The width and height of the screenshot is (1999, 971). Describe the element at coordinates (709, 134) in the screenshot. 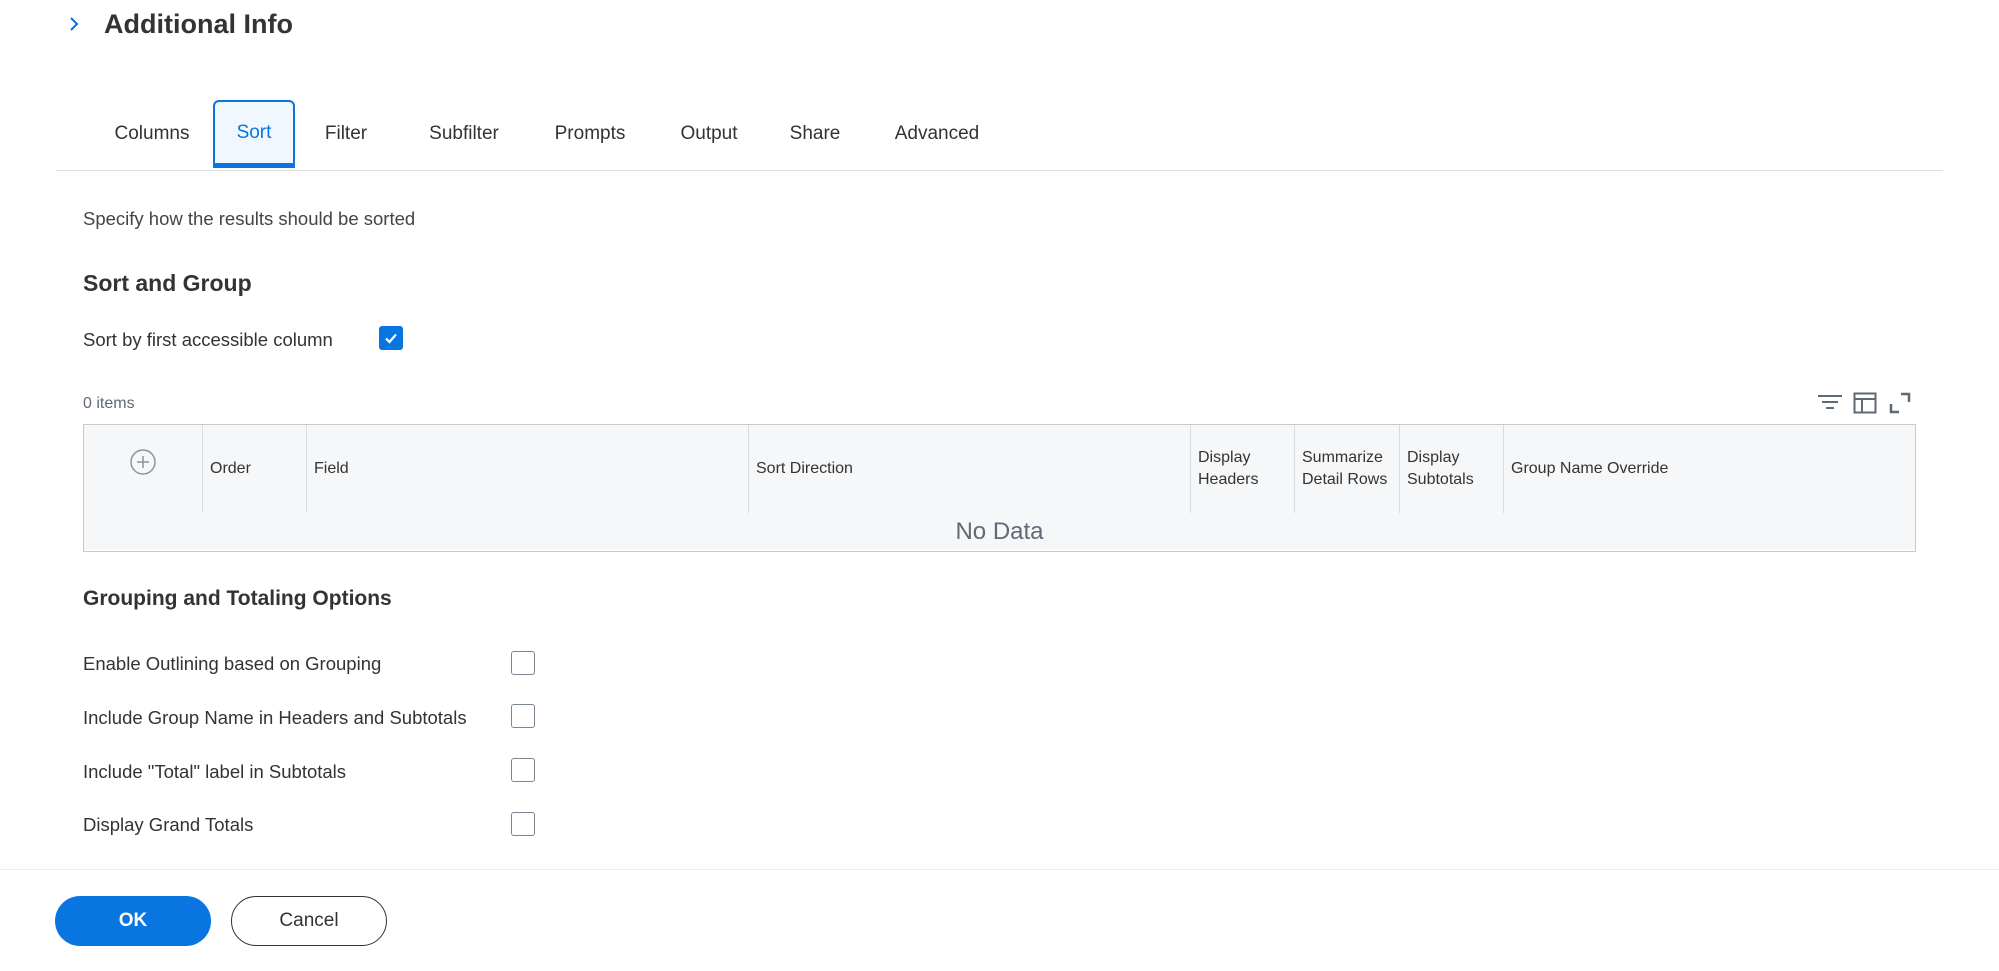

I see `tab-output: Output` at that location.